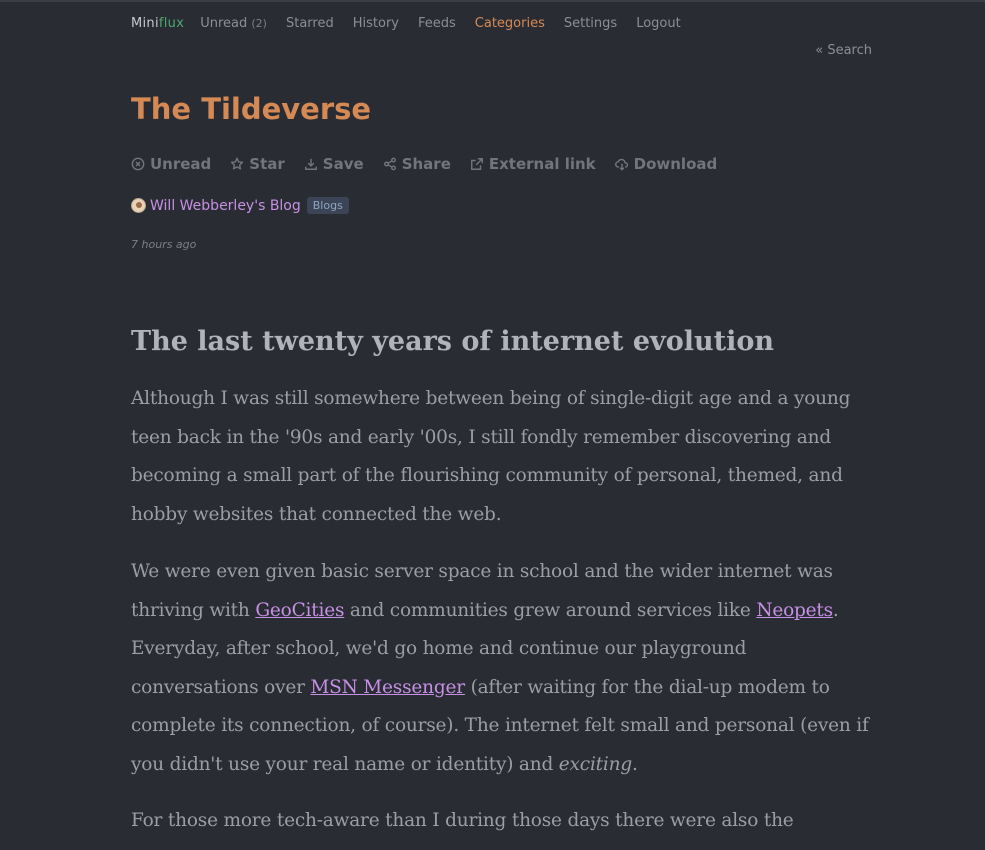  I want to click on msn-messenger-link: MSN Messenger, so click(387, 687).